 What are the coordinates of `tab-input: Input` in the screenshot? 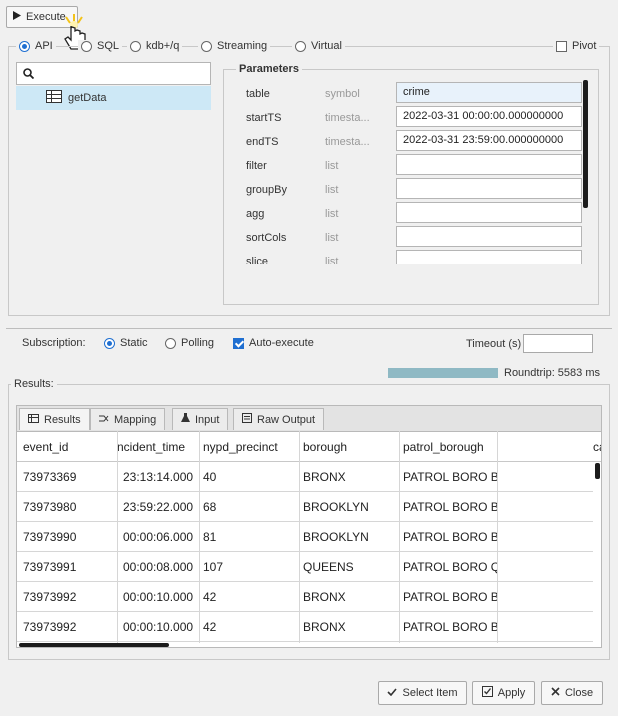 It's located at (200, 419).